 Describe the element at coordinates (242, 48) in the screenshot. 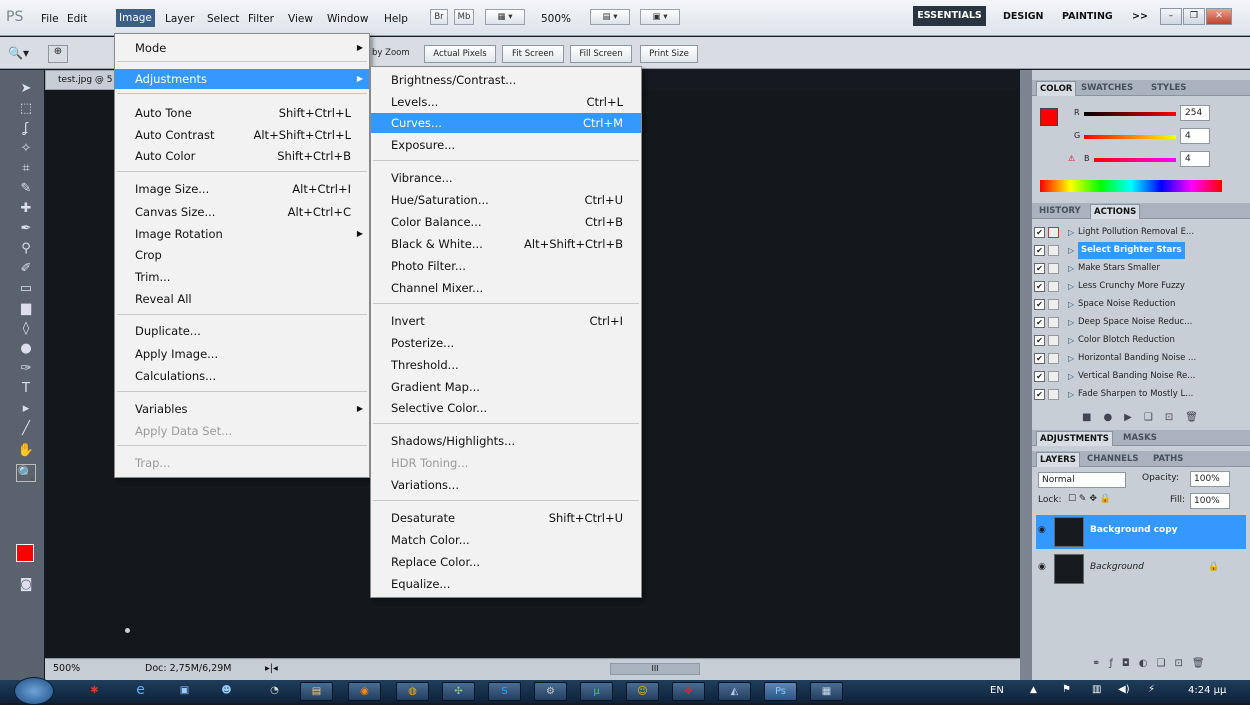

I see `menu-item-mode: Mode ▶` at that location.